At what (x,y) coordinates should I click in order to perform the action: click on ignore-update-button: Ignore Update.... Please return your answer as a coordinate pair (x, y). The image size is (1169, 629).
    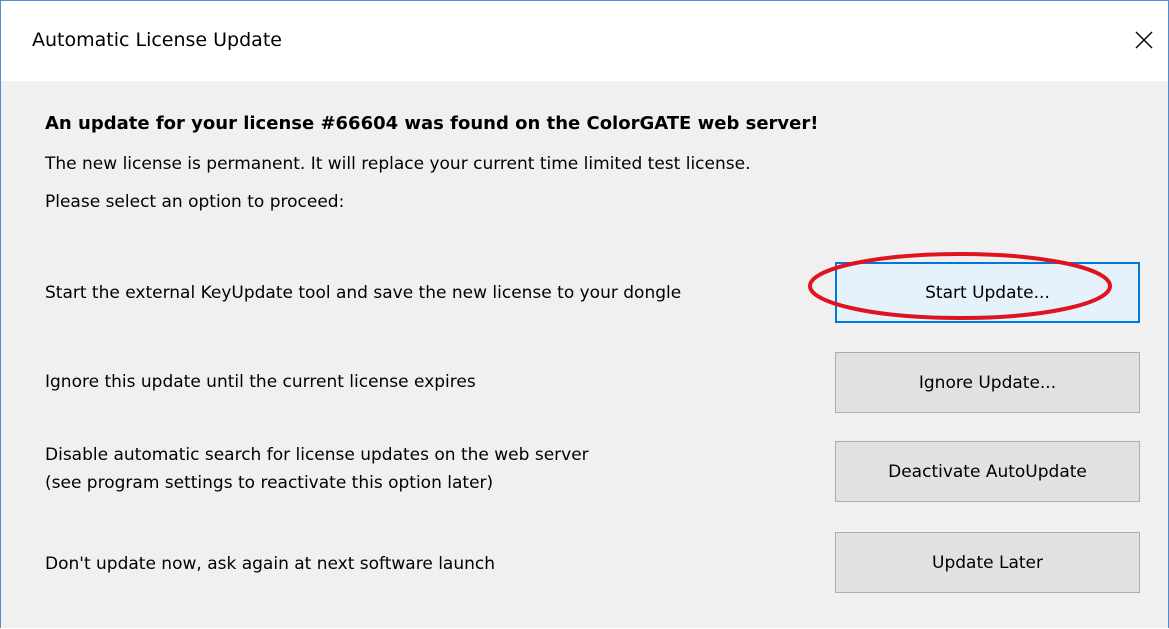
    Looking at the image, I should click on (987, 382).